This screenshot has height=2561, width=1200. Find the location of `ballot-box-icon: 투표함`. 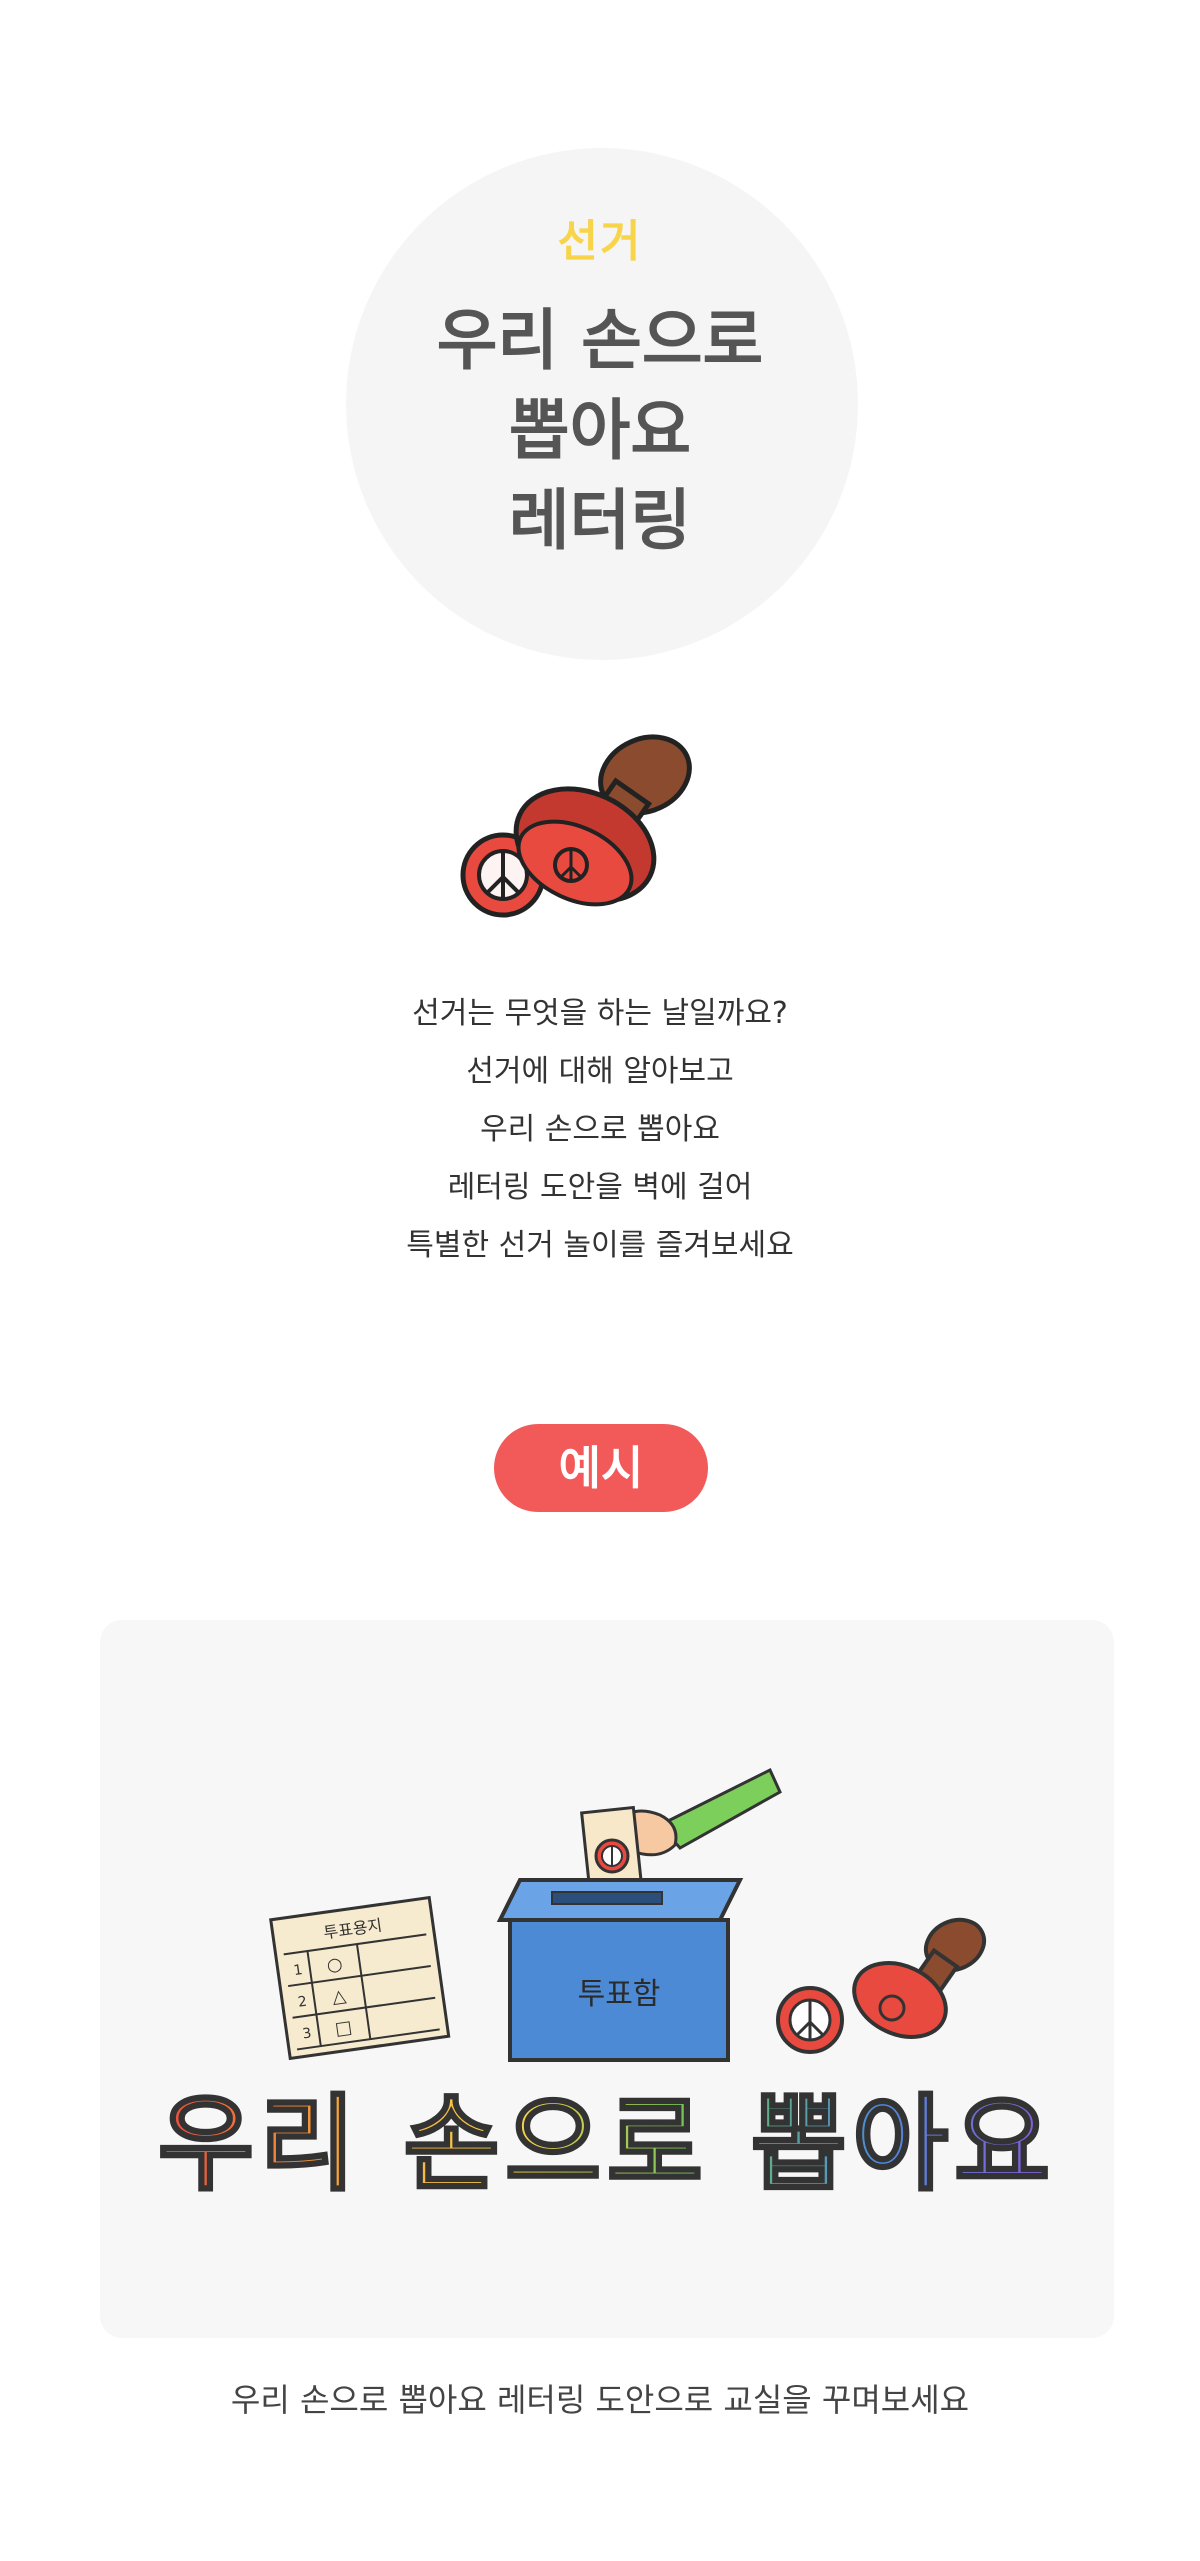

ballot-box-icon: 투표함 is located at coordinates (620, 1970).